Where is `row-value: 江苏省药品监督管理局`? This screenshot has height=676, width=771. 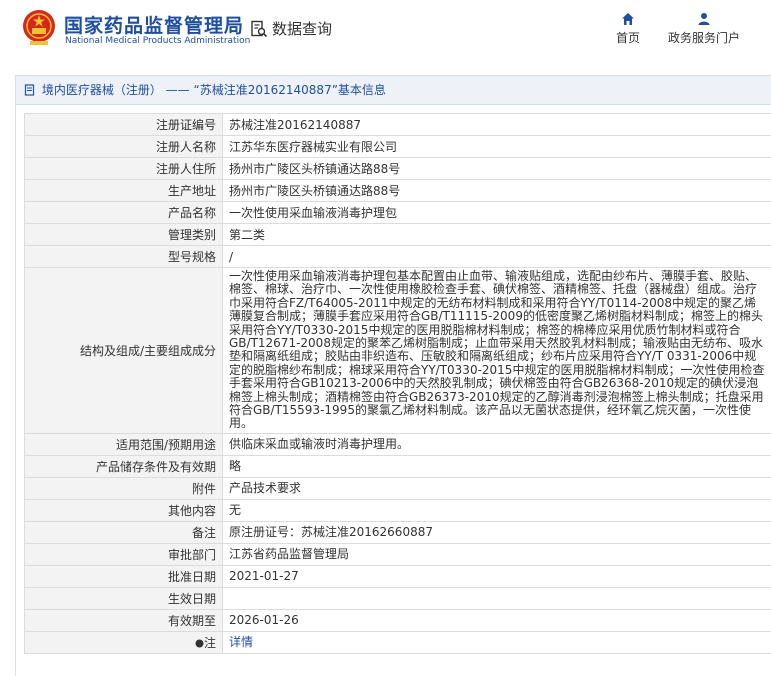 row-value: 江苏省药品监督管理局 is located at coordinates (497, 554).